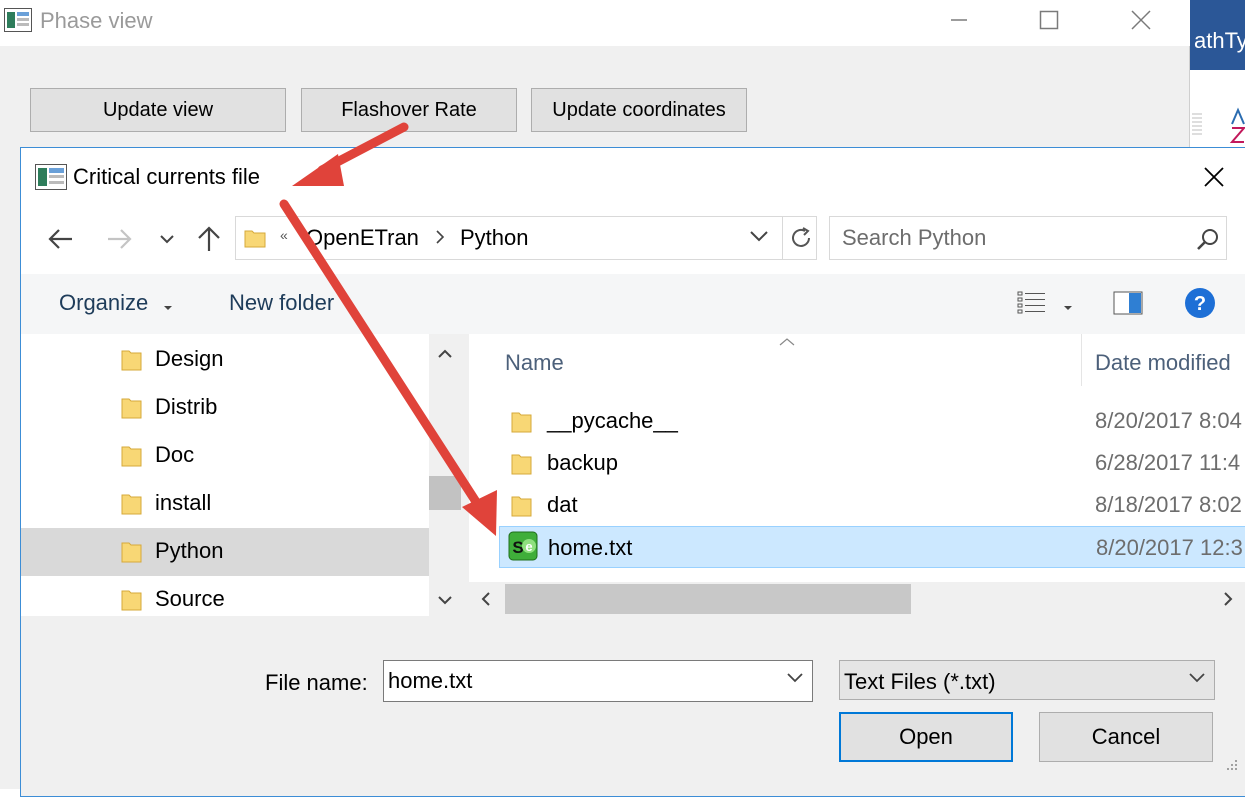 Image resolution: width=1245 pixels, height=797 pixels. Describe the element at coordinates (209, 239) in the screenshot. I see `up-arrow-icon` at that location.